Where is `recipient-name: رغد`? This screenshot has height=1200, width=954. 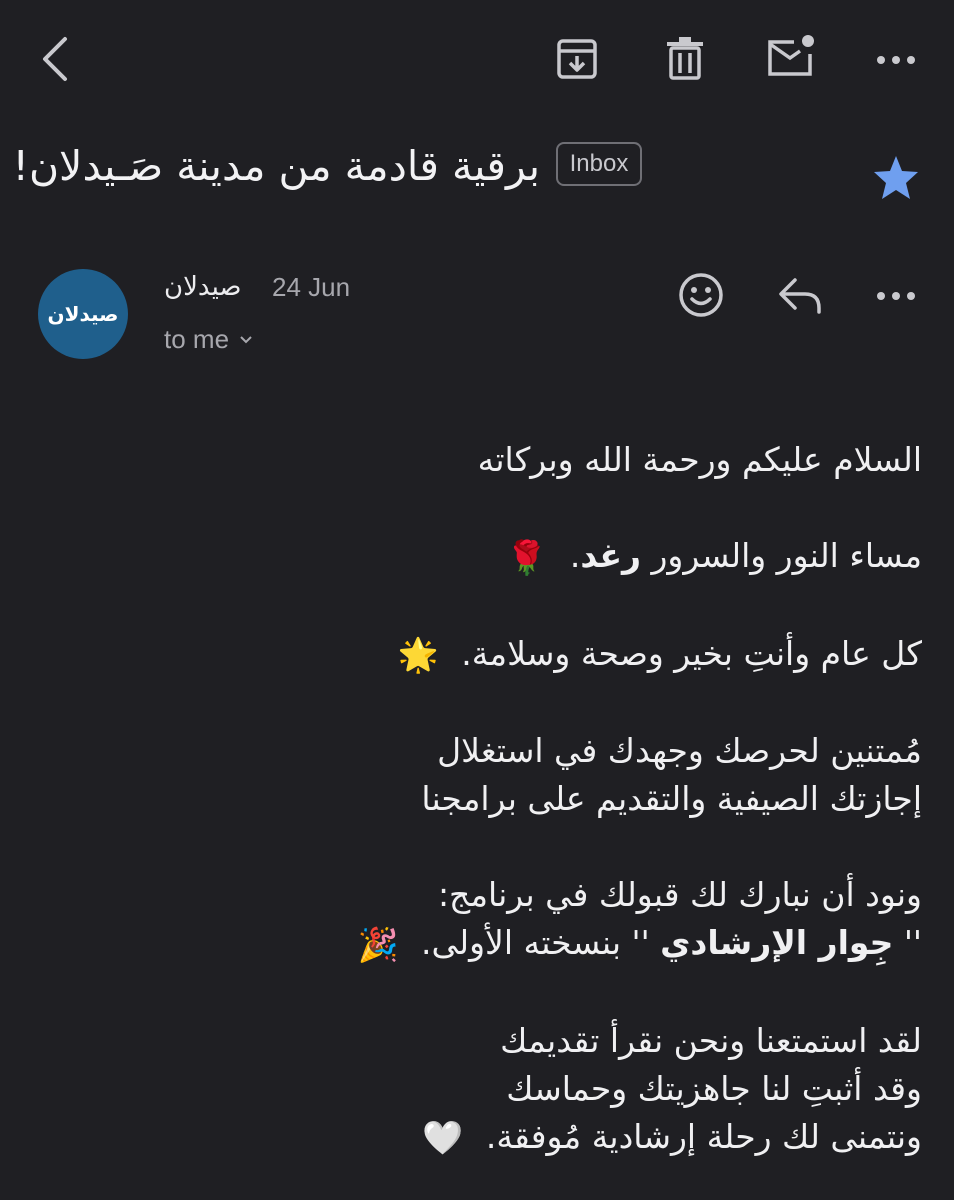 recipient-name: رغد is located at coordinates (610, 555).